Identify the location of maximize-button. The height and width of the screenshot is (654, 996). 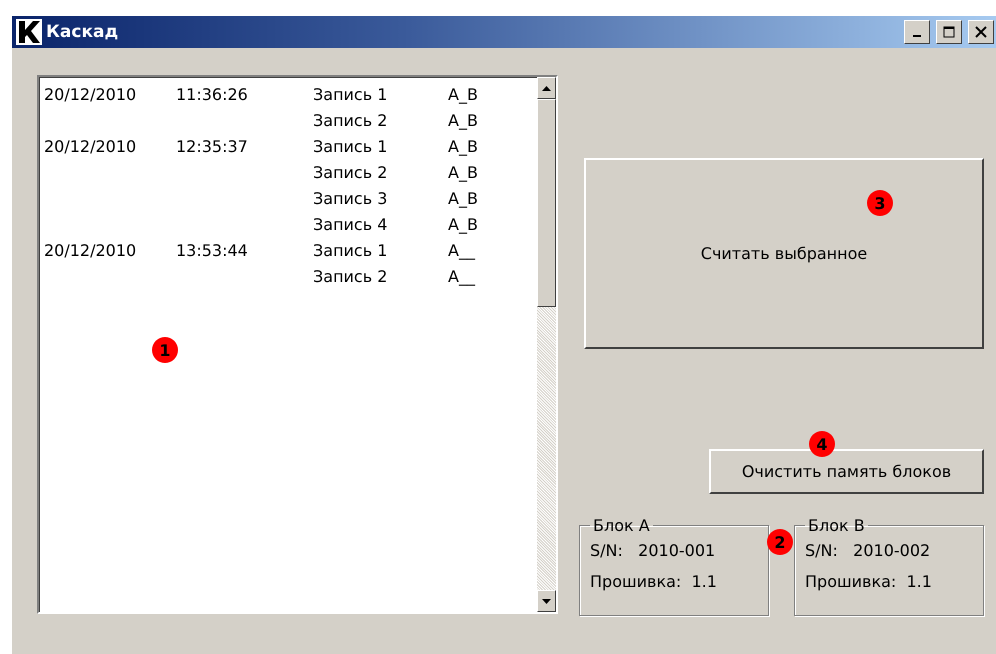
(949, 32).